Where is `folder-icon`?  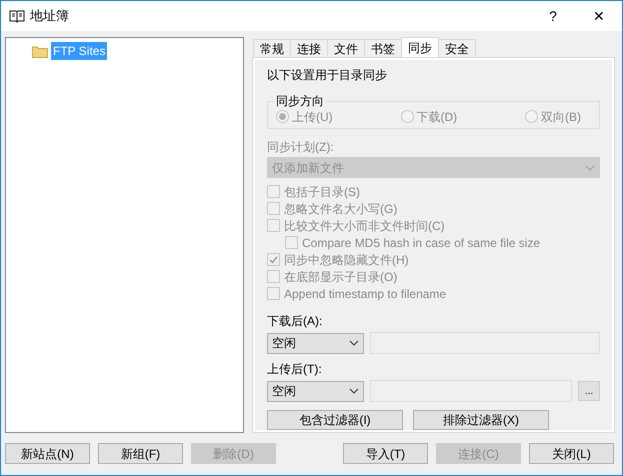
folder-icon is located at coordinates (40, 51).